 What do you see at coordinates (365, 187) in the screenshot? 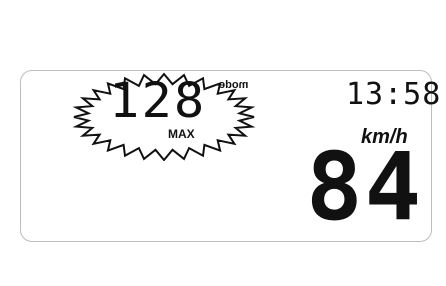
I see `current-speed-value: 84` at bounding box center [365, 187].